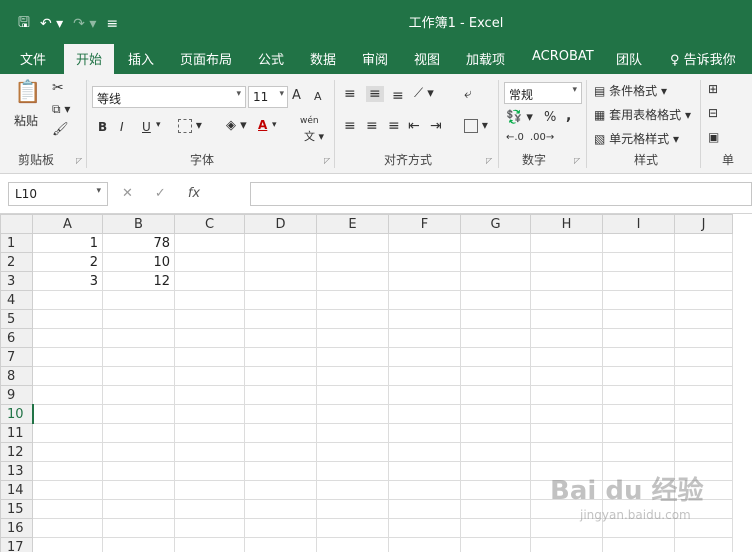  I want to click on cell-b7, so click(138, 357).